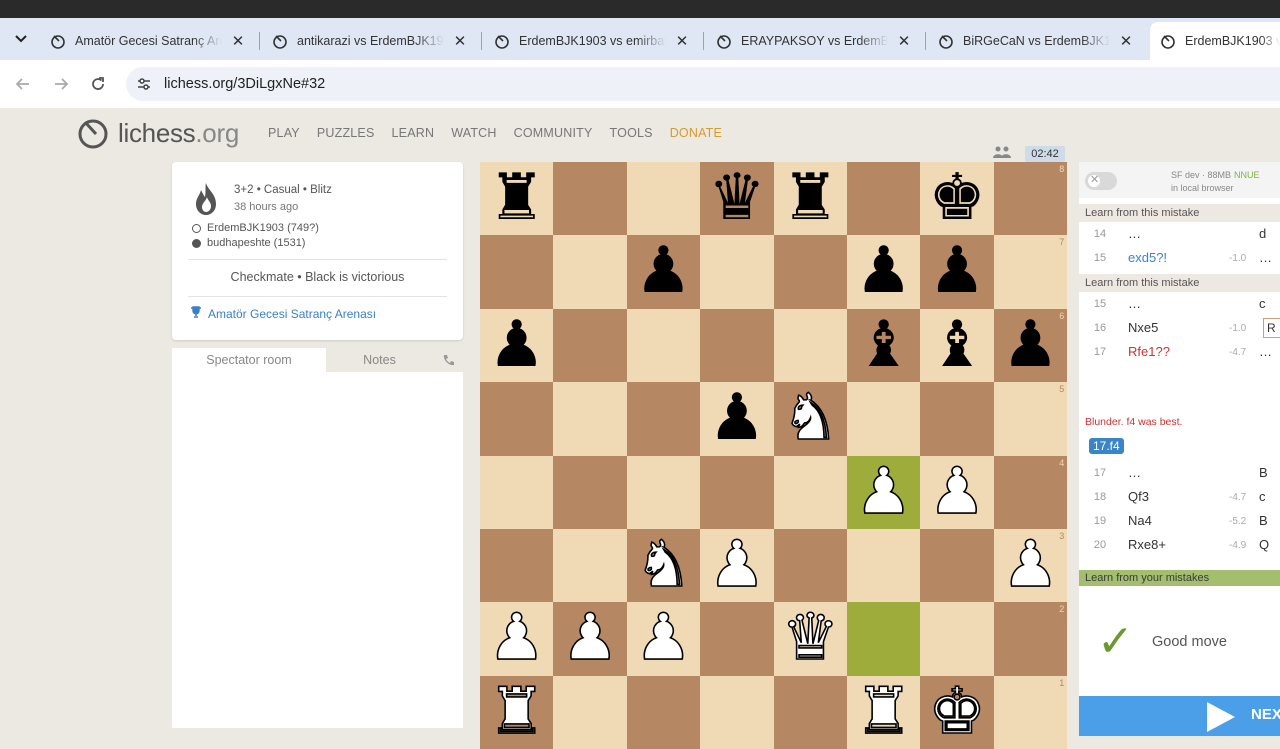  What do you see at coordinates (61, 84) in the screenshot?
I see `forward-icon` at bounding box center [61, 84].